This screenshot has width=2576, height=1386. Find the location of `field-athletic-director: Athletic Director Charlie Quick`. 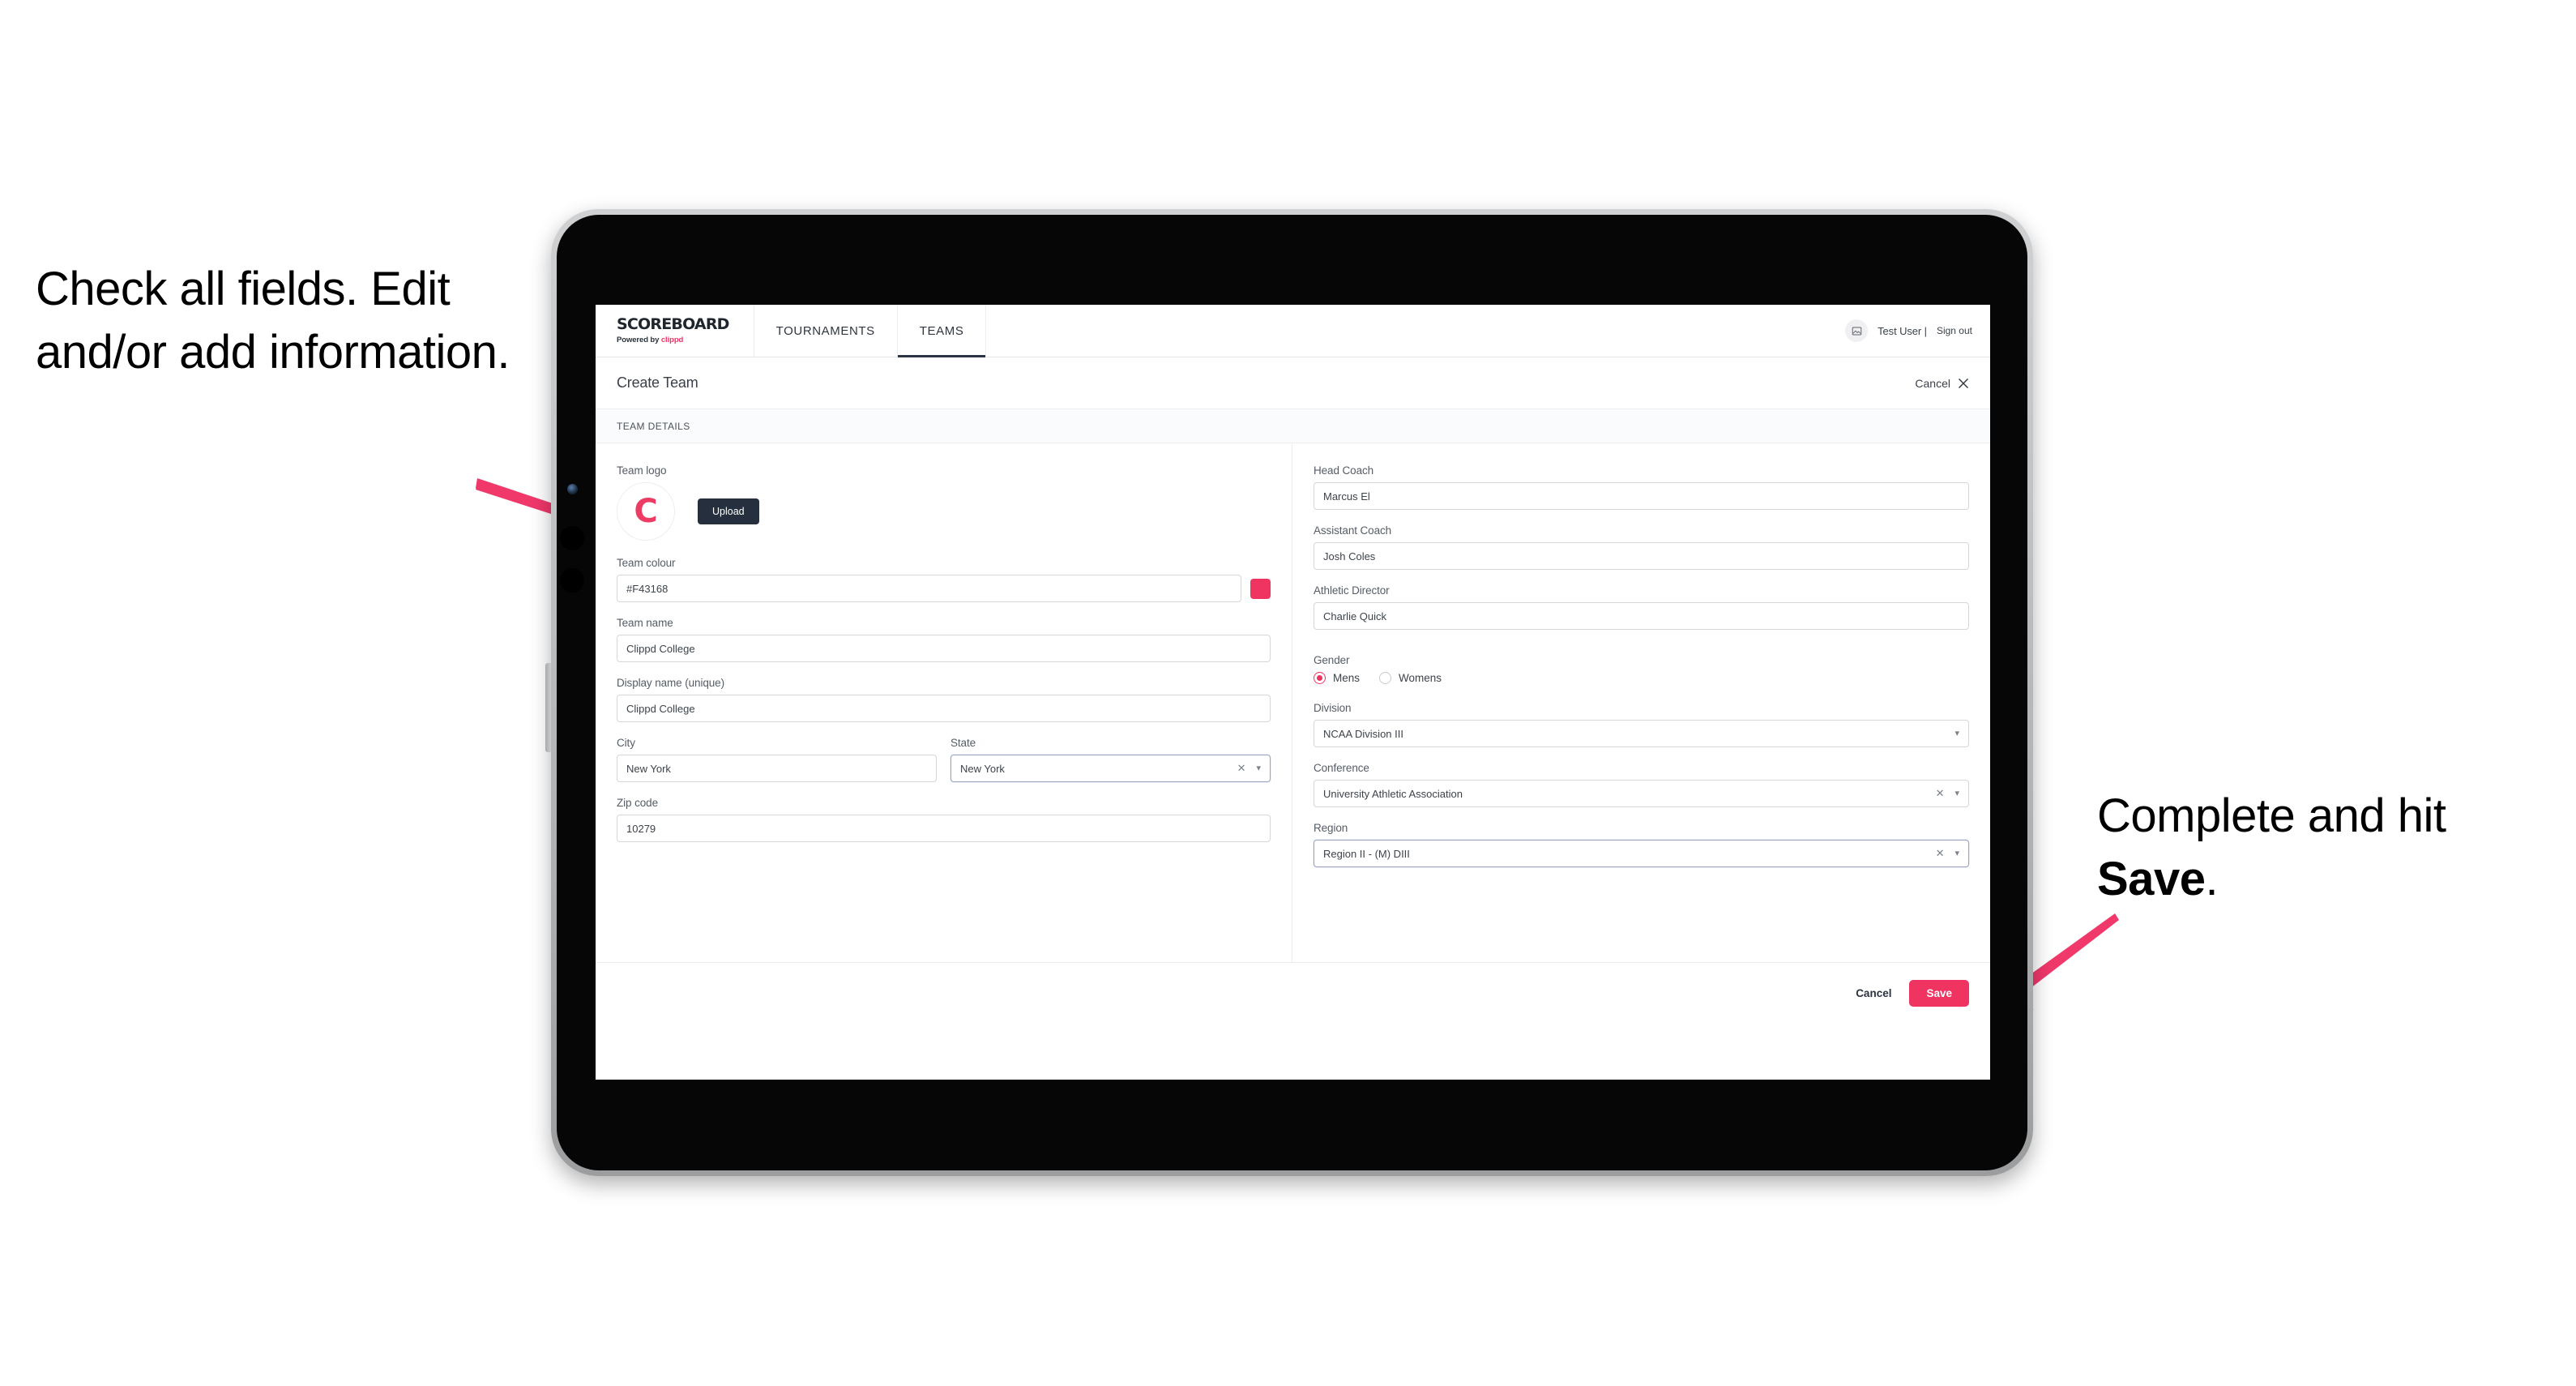

field-athletic-director: Athletic Director Charlie Quick is located at coordinates (1641, 607).